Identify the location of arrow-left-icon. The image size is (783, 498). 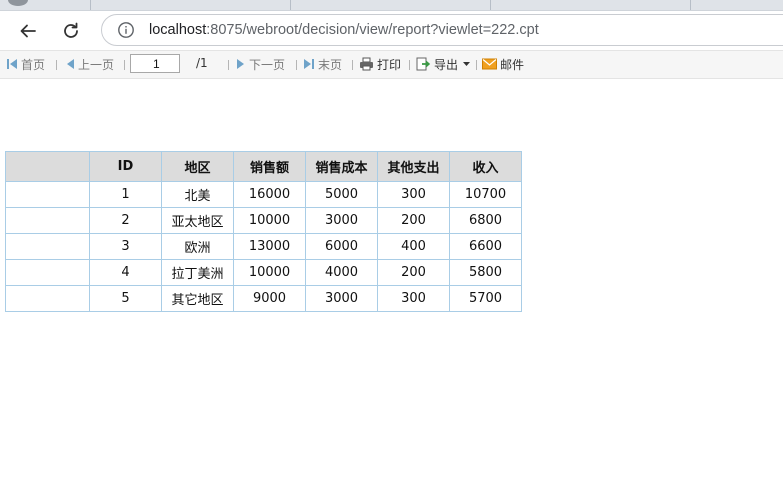
(28, 31).